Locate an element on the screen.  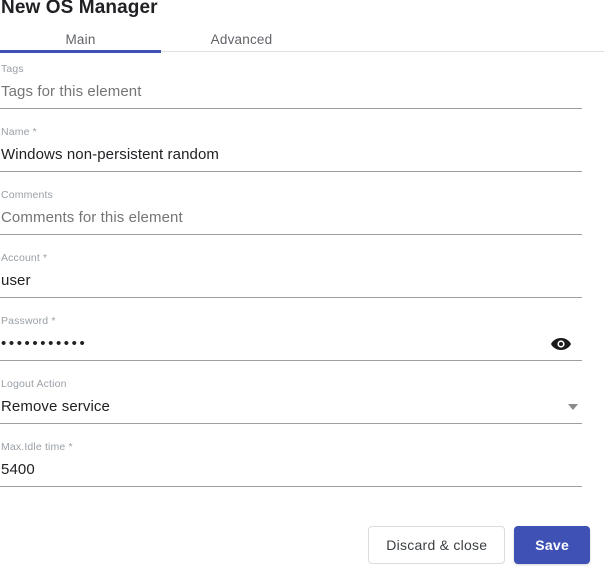
field-logout-action: Logout Action Remove service is located at coordinates (291, 408).